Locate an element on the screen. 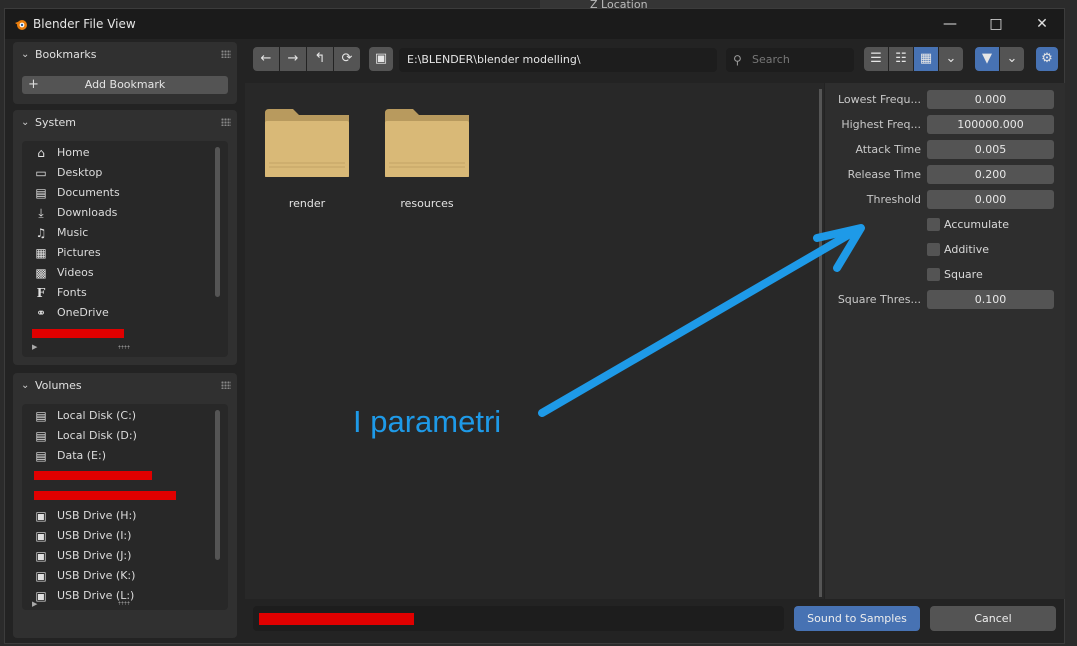  annotation-arrow is located at coordinates (701, 320).